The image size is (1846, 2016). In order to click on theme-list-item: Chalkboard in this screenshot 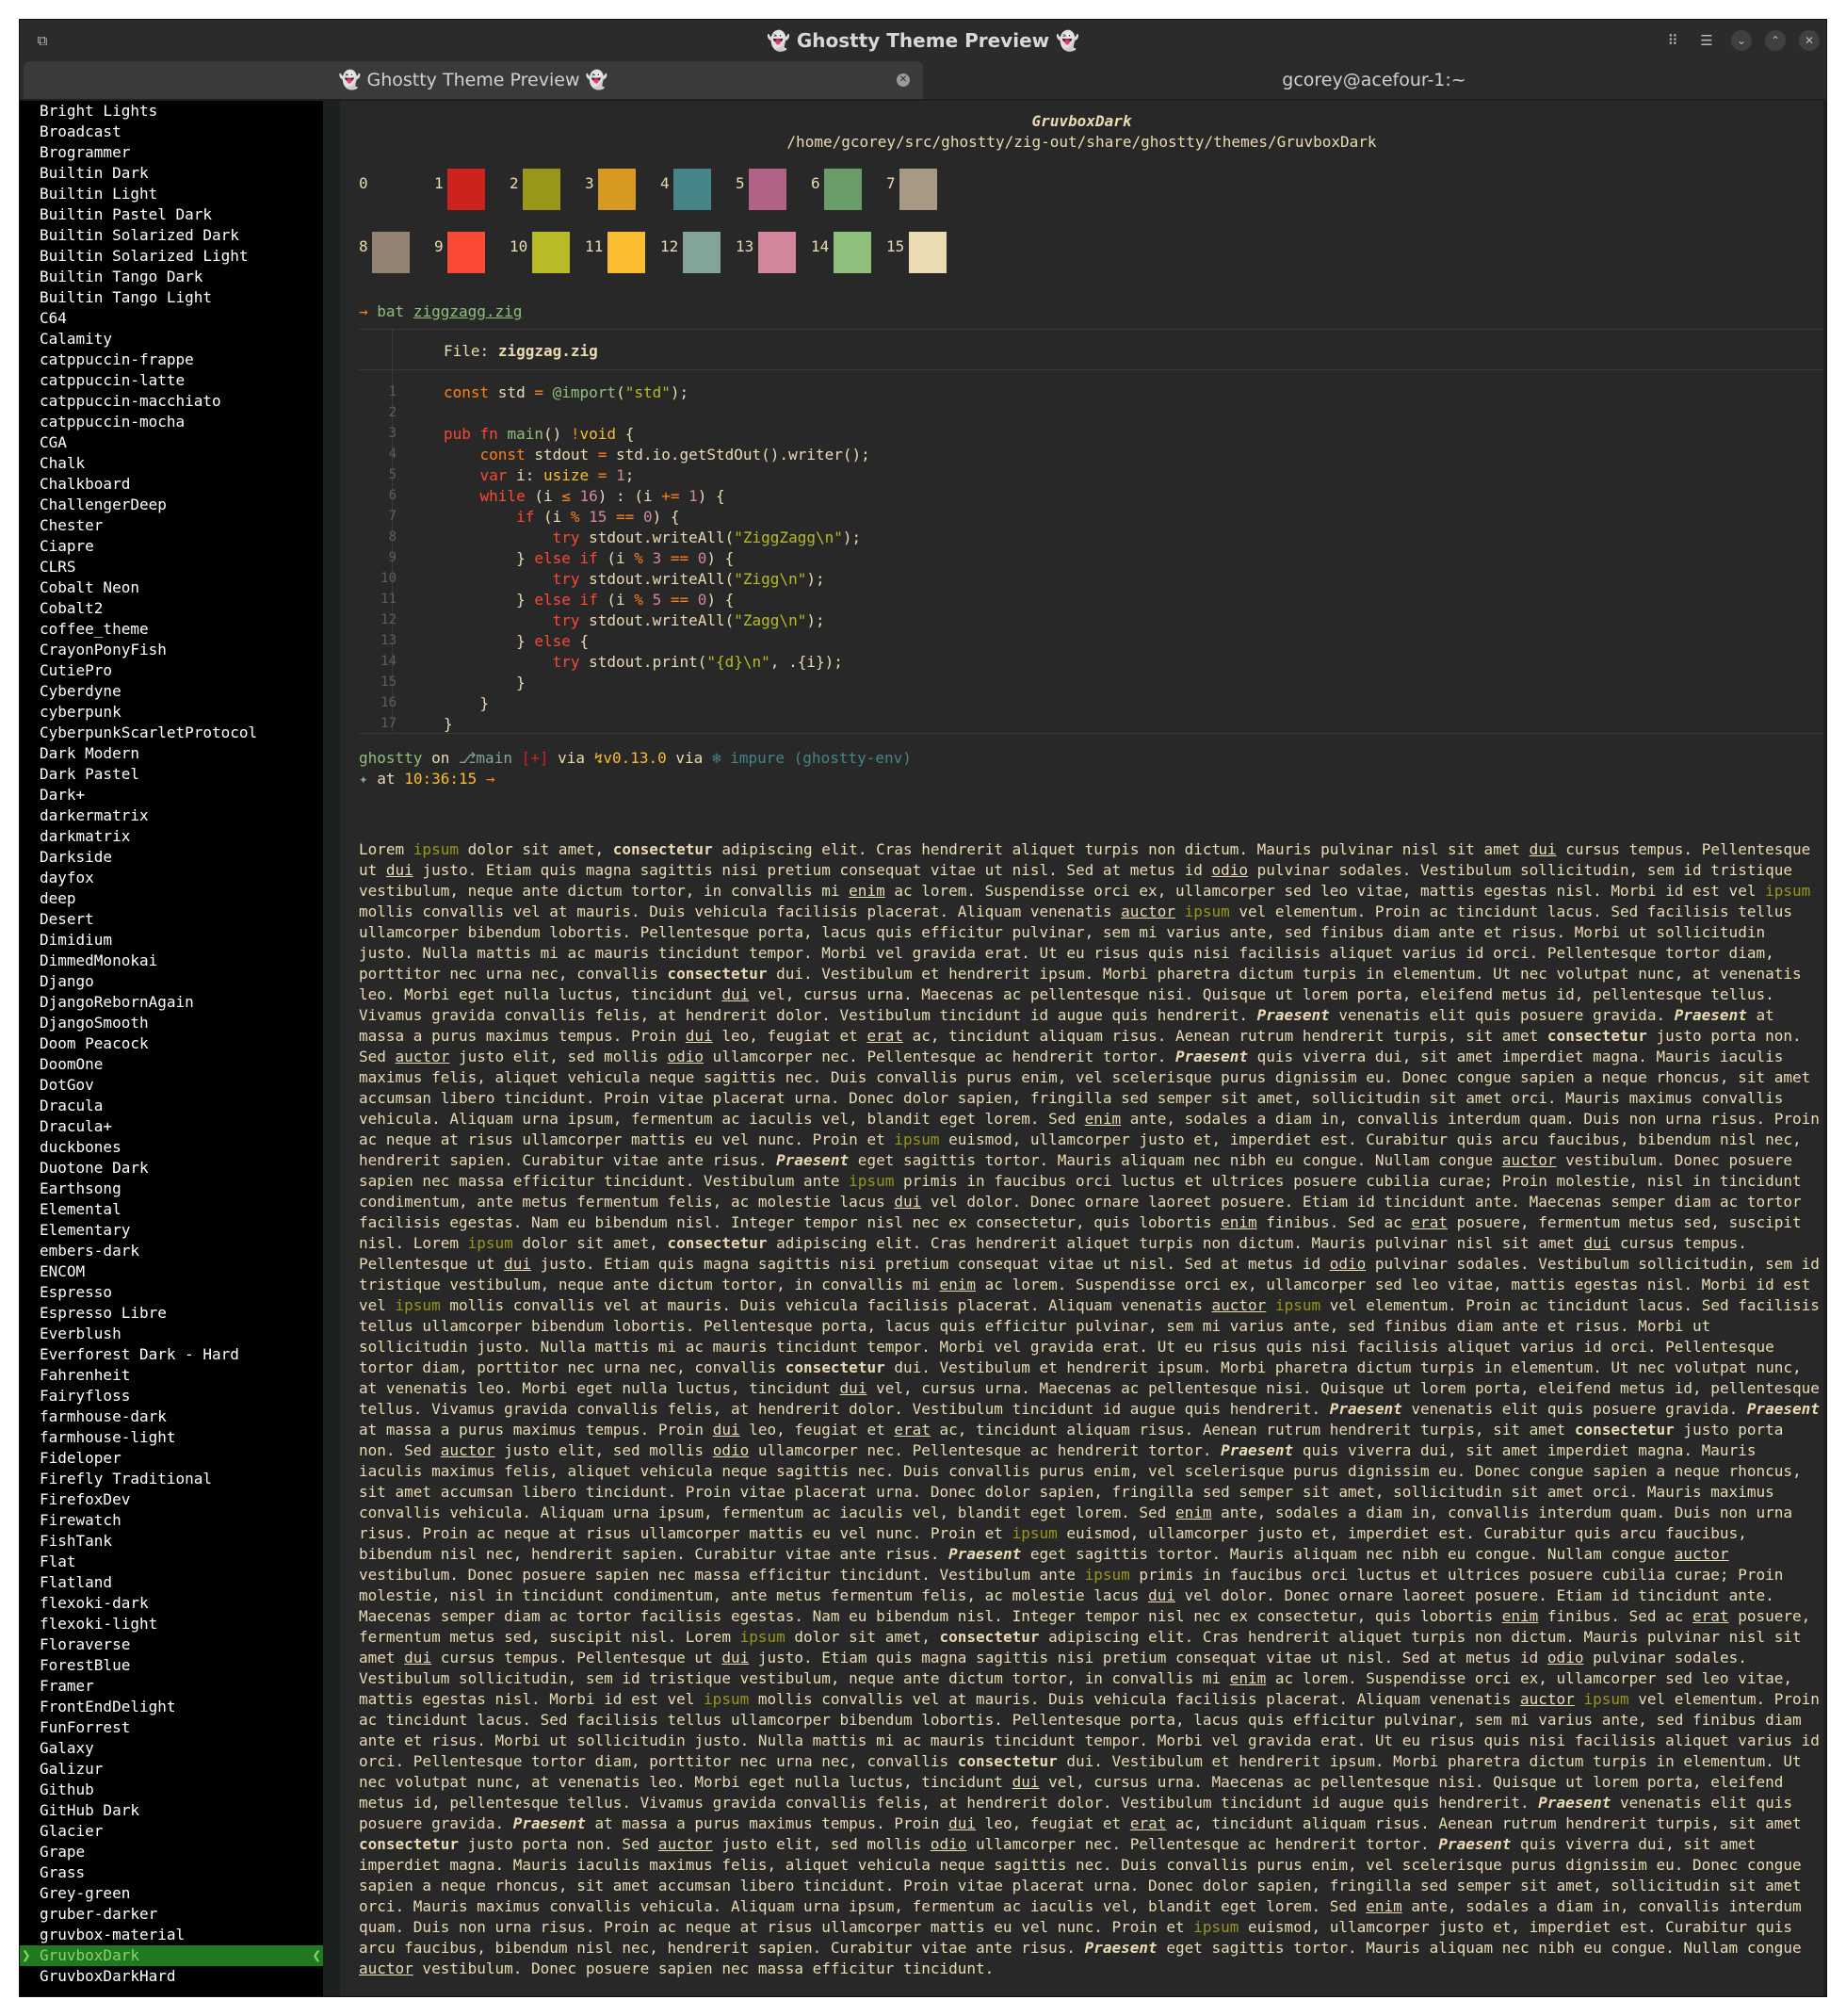, I will do `click(171, 484)`.